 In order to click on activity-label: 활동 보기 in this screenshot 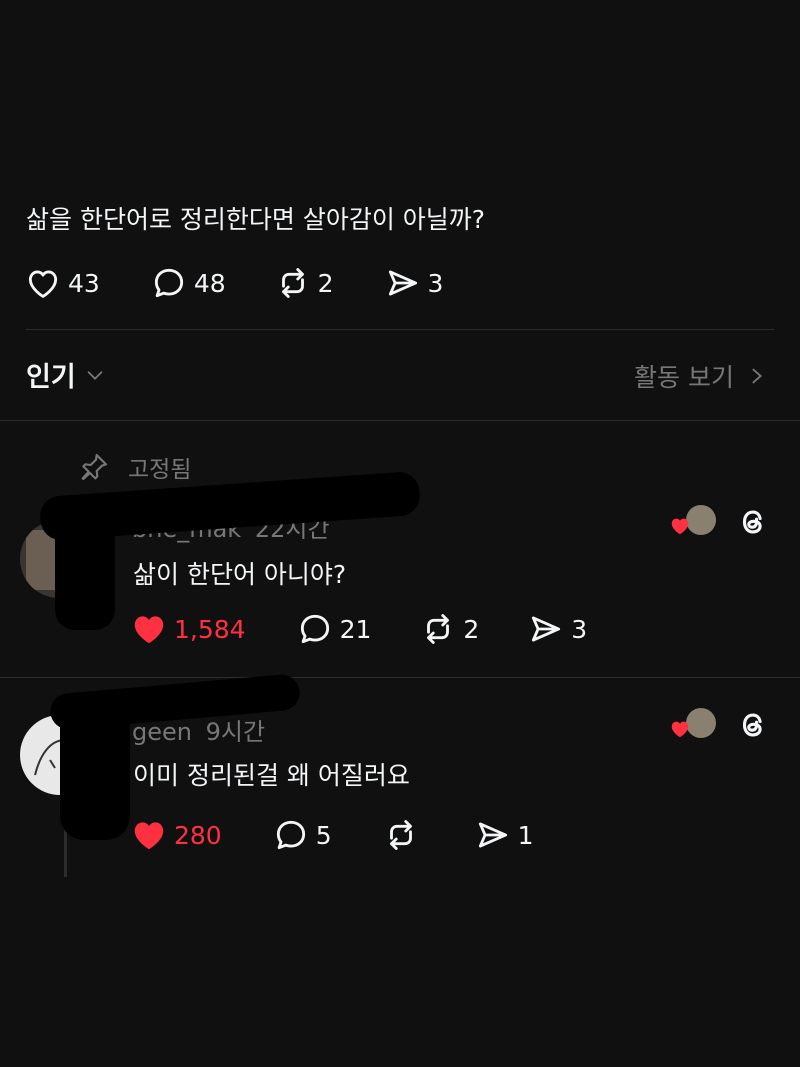, I will do `click(684, 377)`.